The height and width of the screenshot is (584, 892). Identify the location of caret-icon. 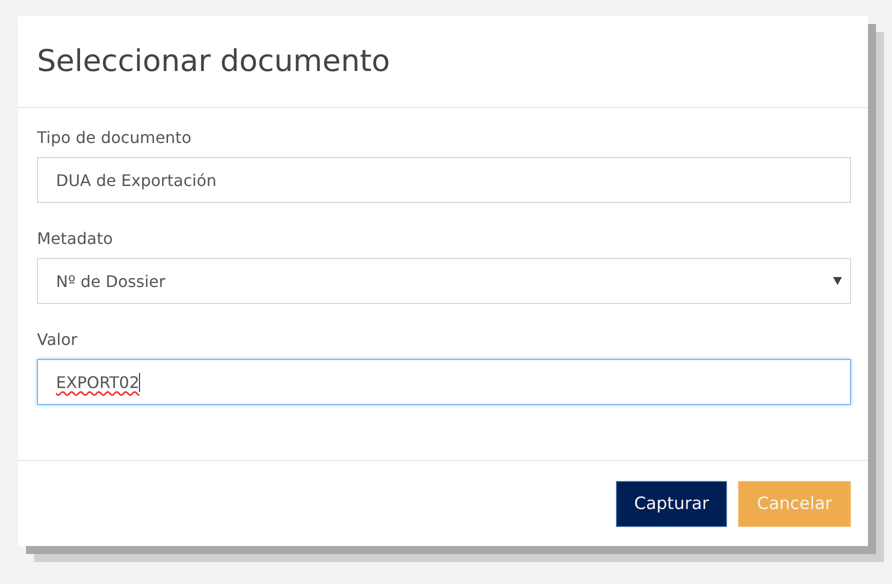
(837, 281).